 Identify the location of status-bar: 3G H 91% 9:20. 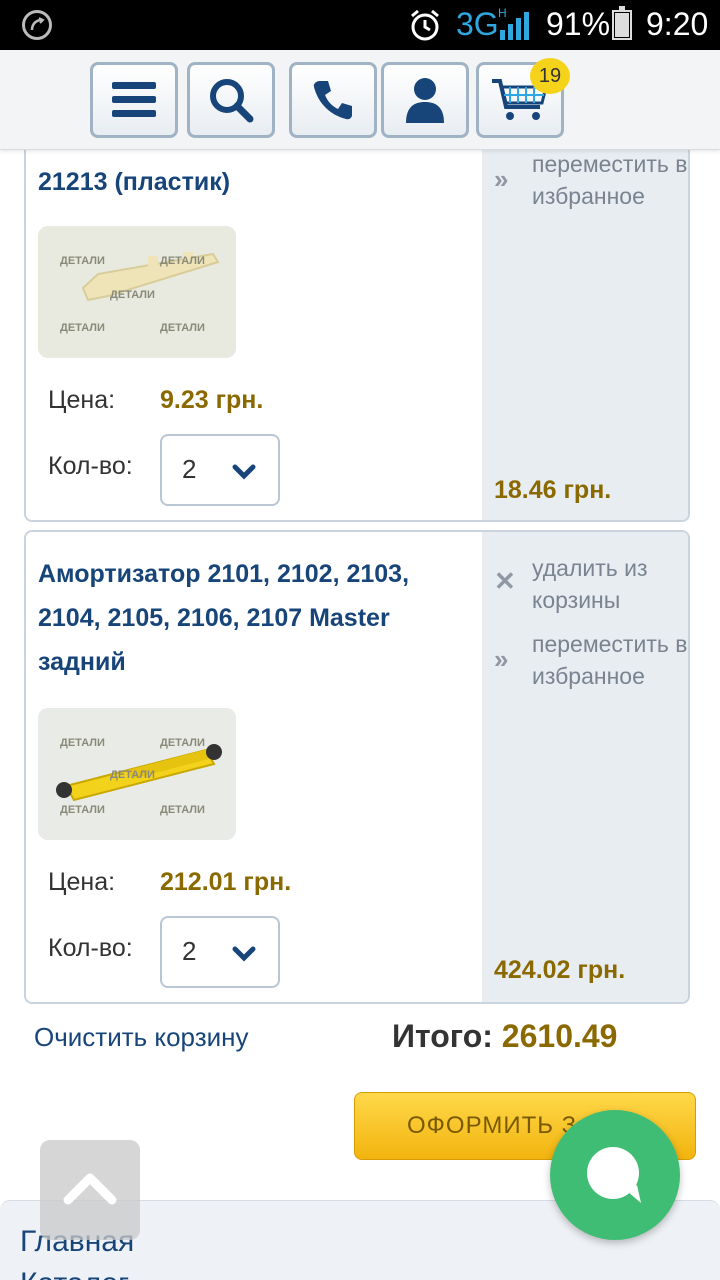
(360, 25).